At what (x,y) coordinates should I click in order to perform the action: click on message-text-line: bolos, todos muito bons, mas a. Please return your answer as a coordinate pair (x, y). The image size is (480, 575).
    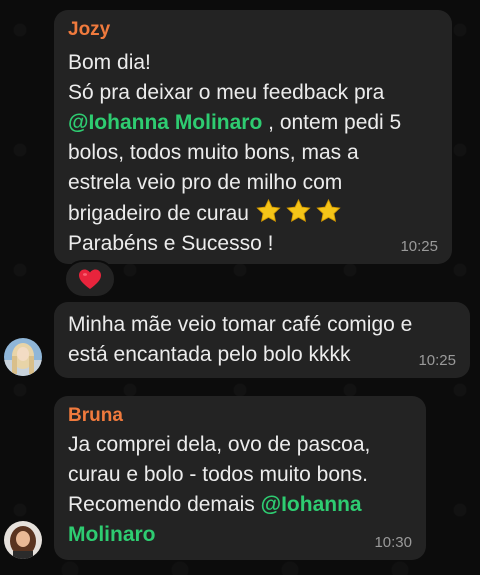
    Looking at the image, I should click on (213, 152).